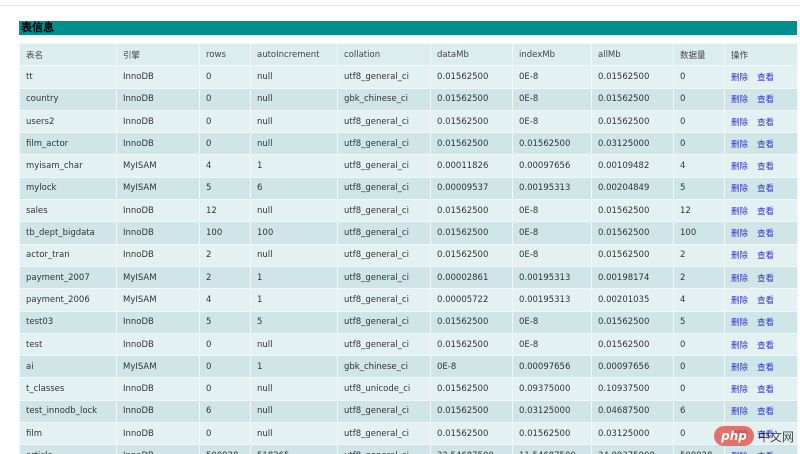 The width and height of the screenshot is (800, 454). What do you see at coordinates (408, 28) in the screenshot?
I see `section-title: 表信息` at bounding box center [408, 28].